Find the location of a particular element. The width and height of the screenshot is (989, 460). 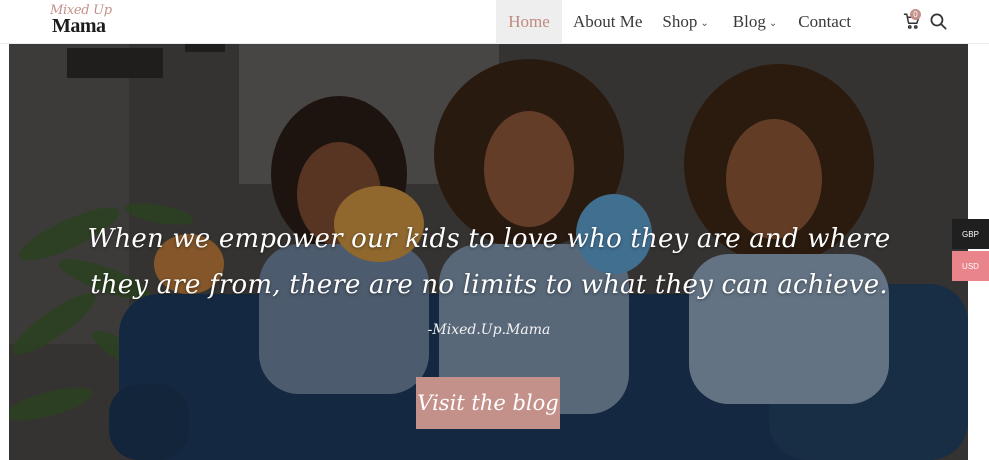

search-icon is located at coordinates (938, 21).